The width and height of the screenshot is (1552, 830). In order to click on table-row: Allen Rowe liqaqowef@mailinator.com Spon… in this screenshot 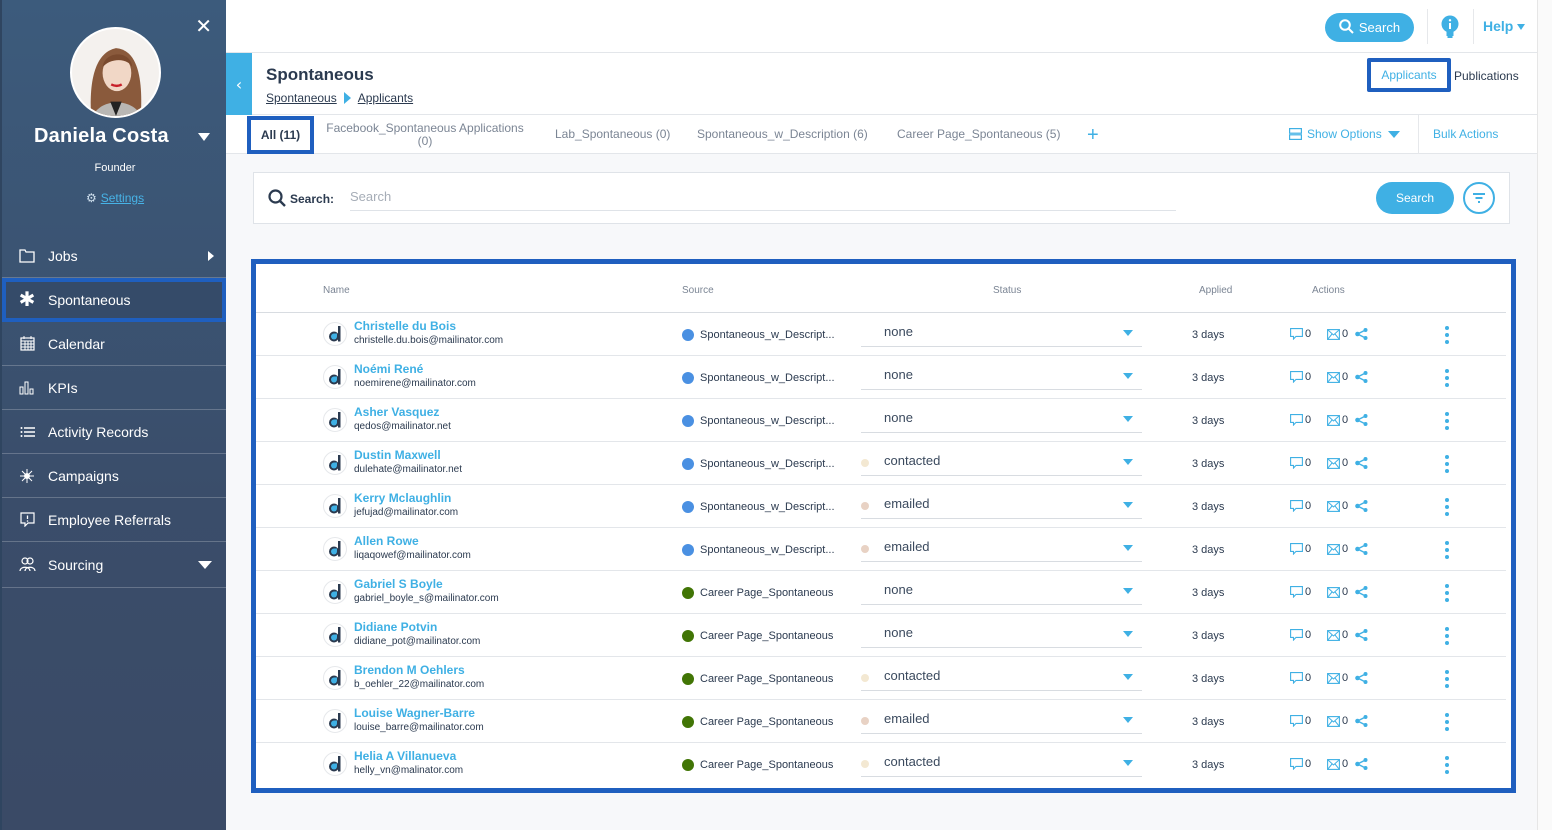, I will do `click(881, 549)`.